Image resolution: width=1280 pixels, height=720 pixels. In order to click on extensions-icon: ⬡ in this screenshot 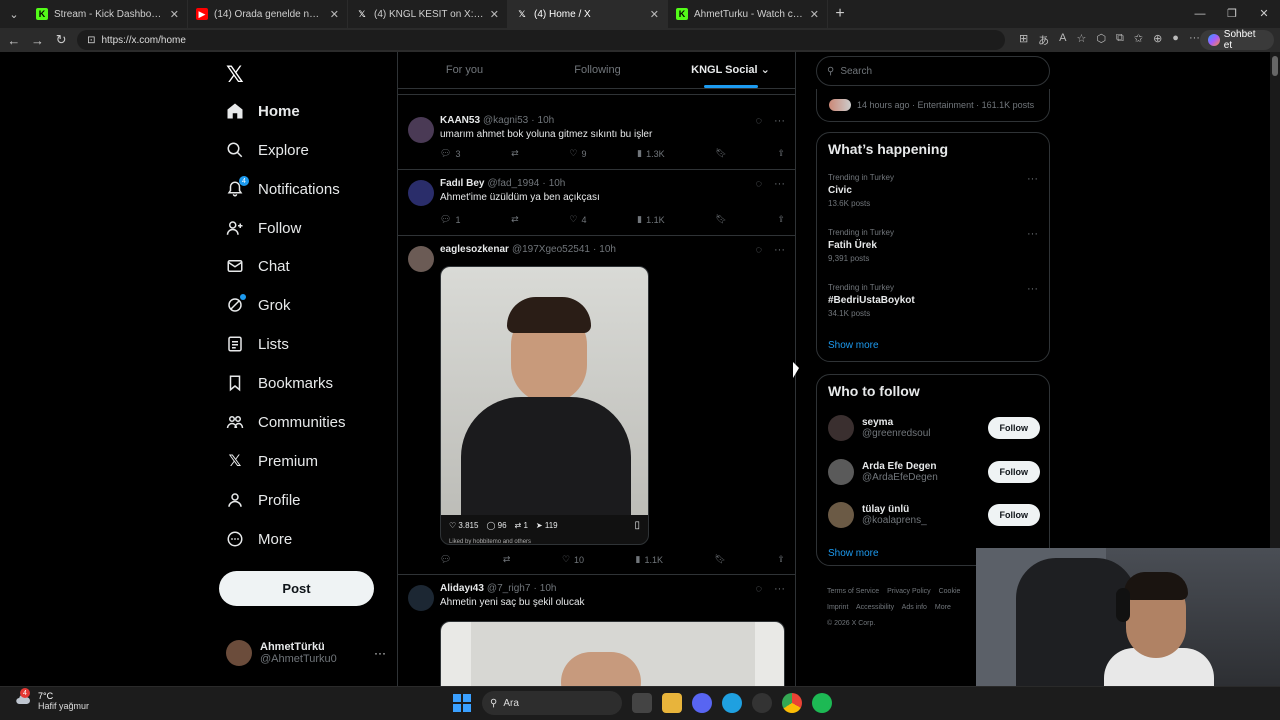, I will do `click(1101, 40)`.